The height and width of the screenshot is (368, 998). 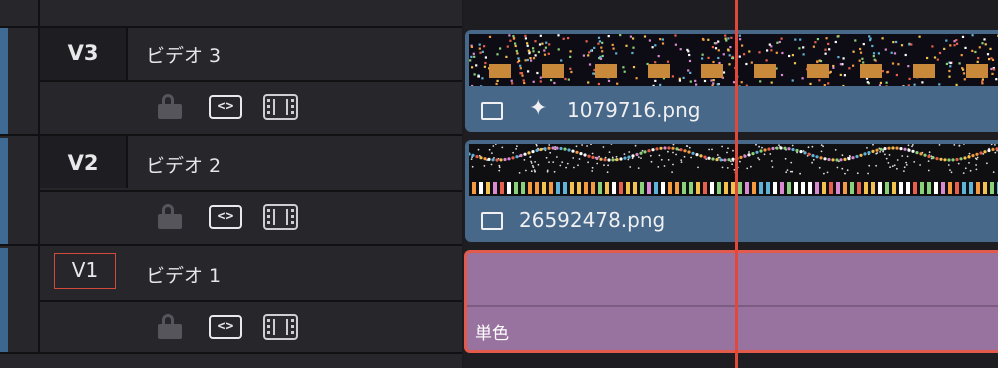 What do you see at coordinates (731, 301) in the screenshot?
I see `clip-v1-solid-color: 単色` at bounding box center [731, 301].